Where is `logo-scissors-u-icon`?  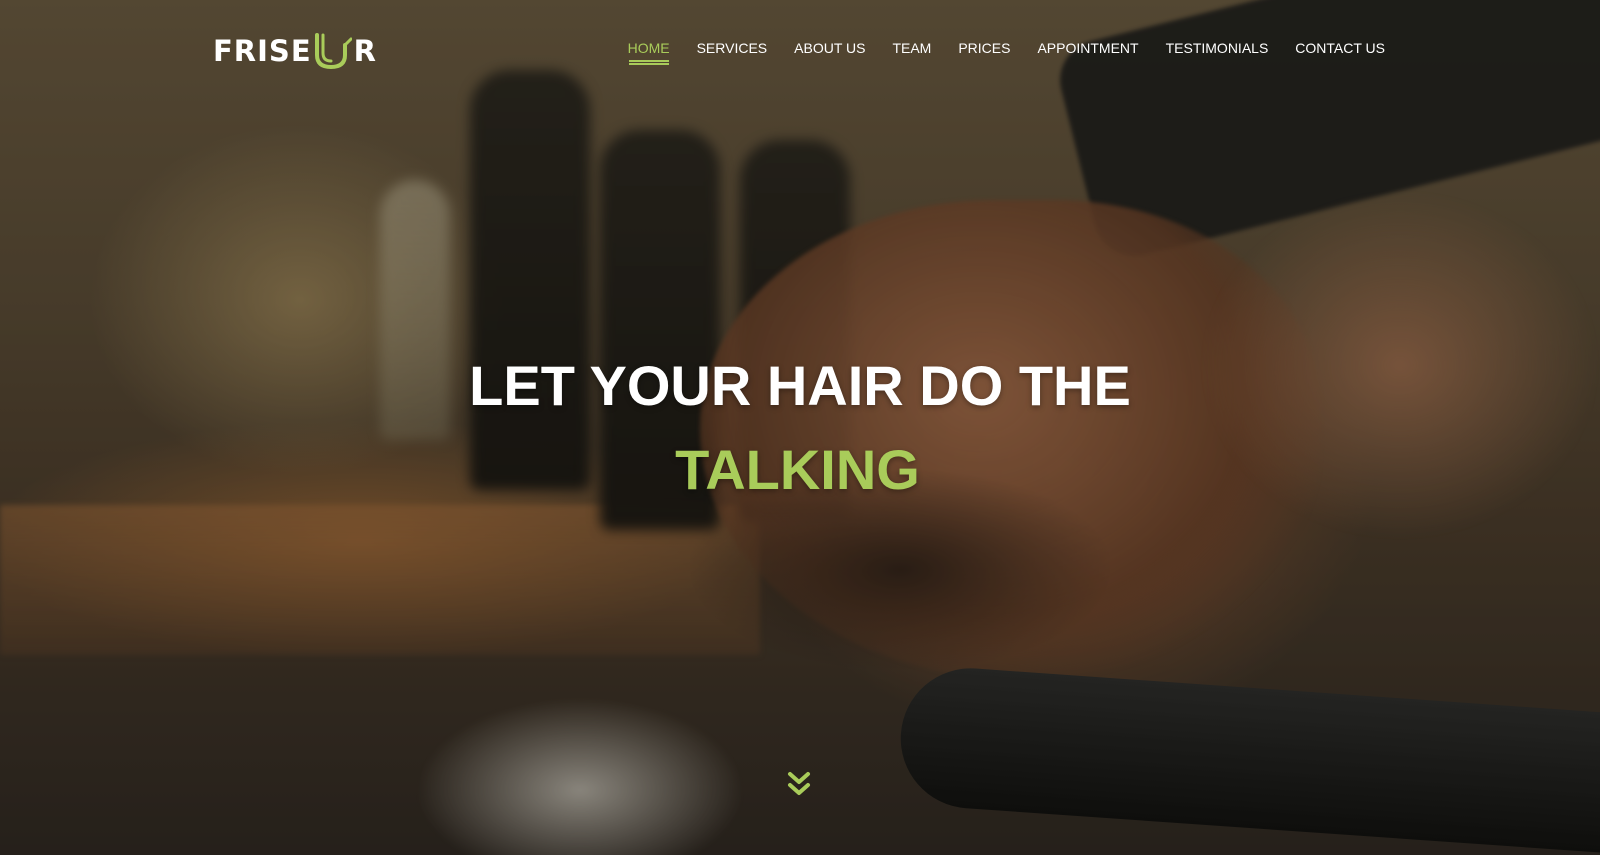 logo-scissors-u-icon is located at coordinates (333, 51).